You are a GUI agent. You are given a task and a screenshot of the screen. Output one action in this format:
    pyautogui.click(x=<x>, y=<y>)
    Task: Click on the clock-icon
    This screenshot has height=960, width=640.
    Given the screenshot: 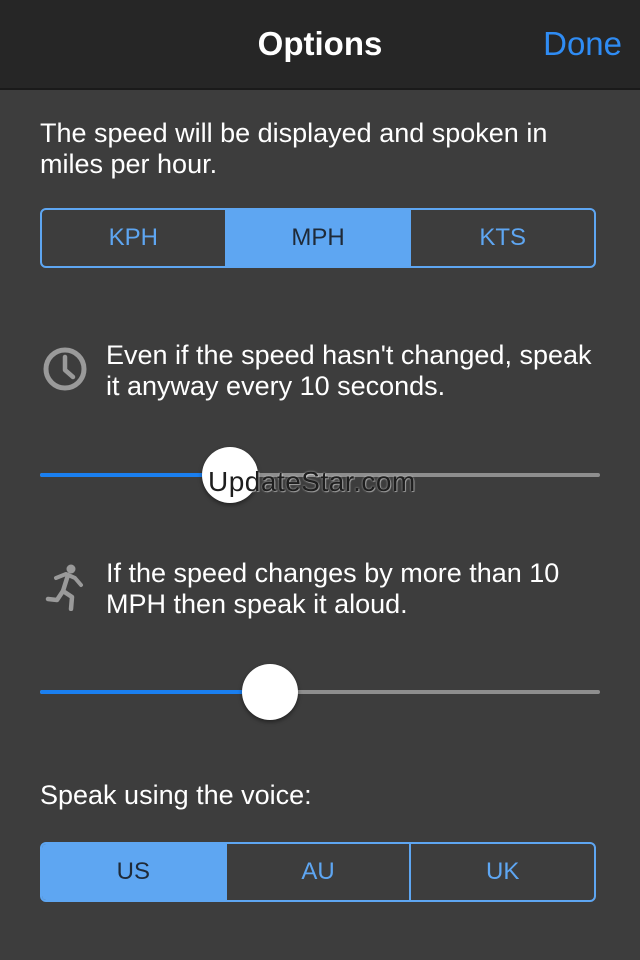 What is the action you would take?
    pyautogui.click(x=65, y=369)
    